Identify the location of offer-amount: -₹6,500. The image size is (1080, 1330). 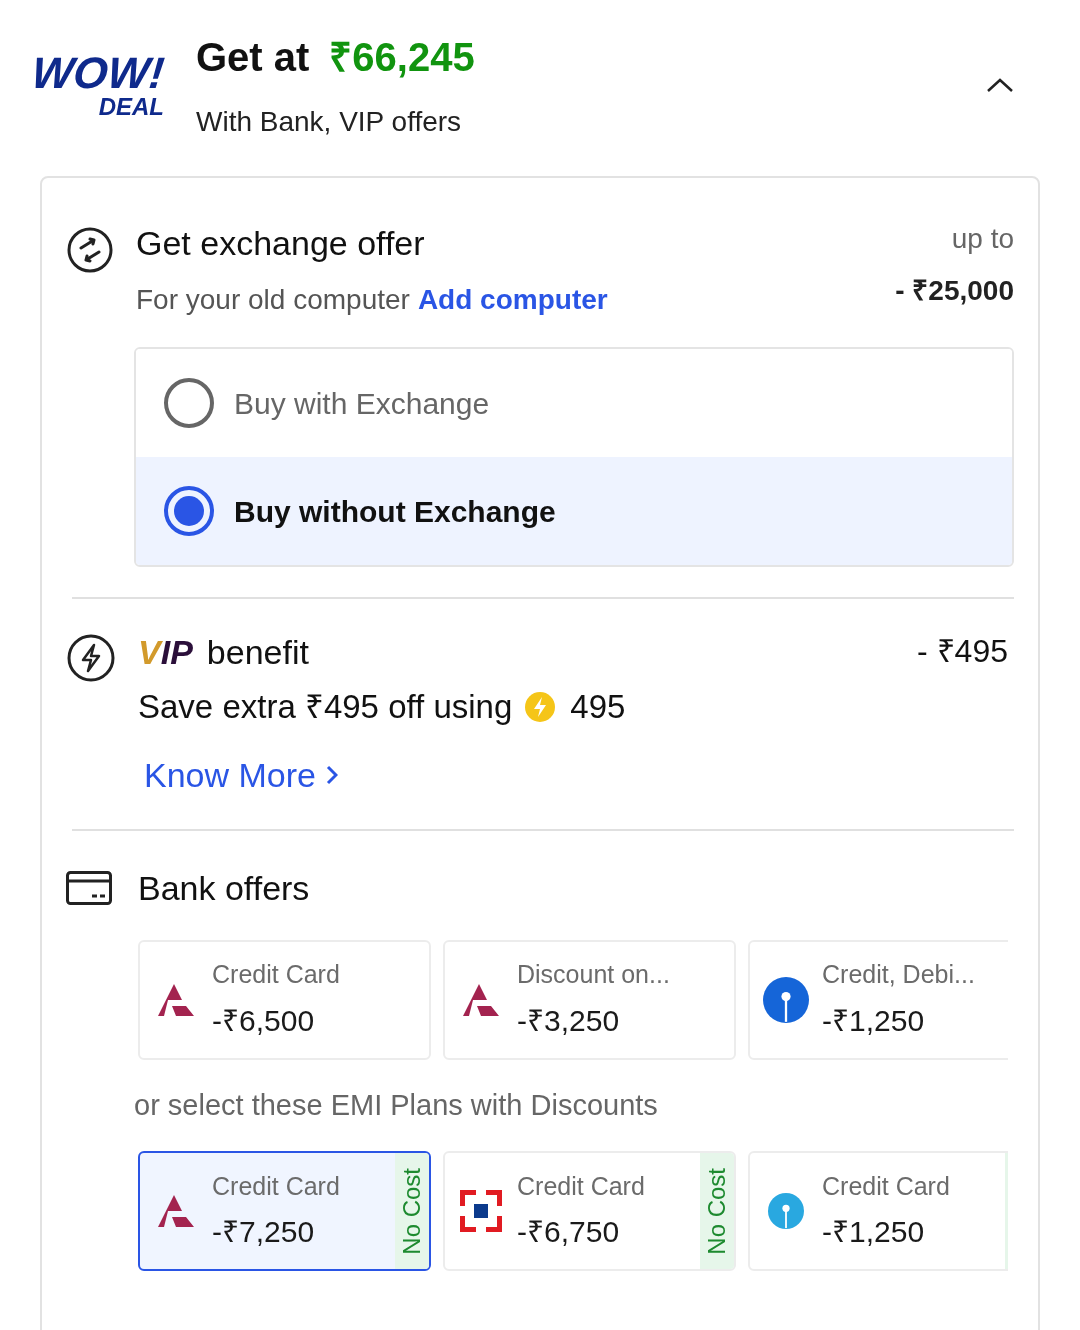
(264, 1020).